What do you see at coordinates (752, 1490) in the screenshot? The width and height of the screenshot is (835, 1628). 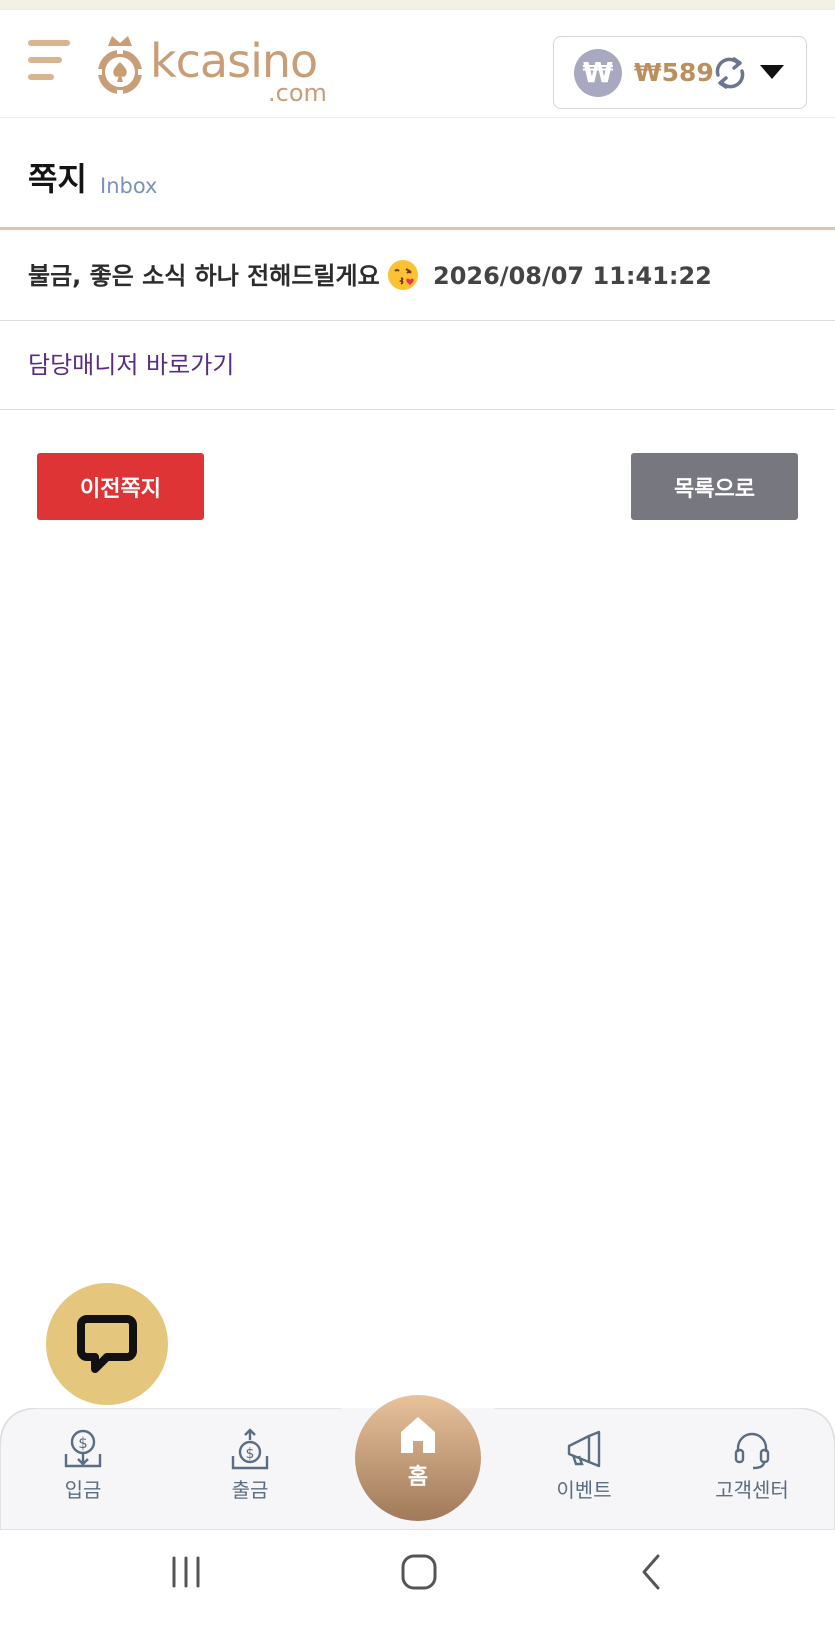 I see `nav-support-label: 고객센터` at bounding box center [752, 1490].